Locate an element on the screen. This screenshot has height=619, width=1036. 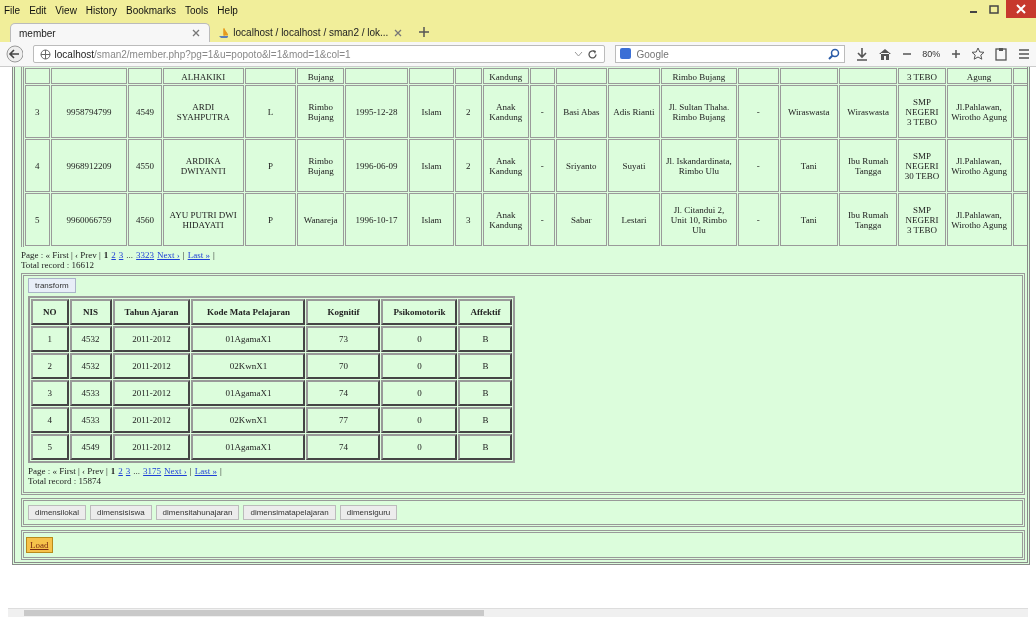
table-cell: 1 is located at coordinates (50, 339).